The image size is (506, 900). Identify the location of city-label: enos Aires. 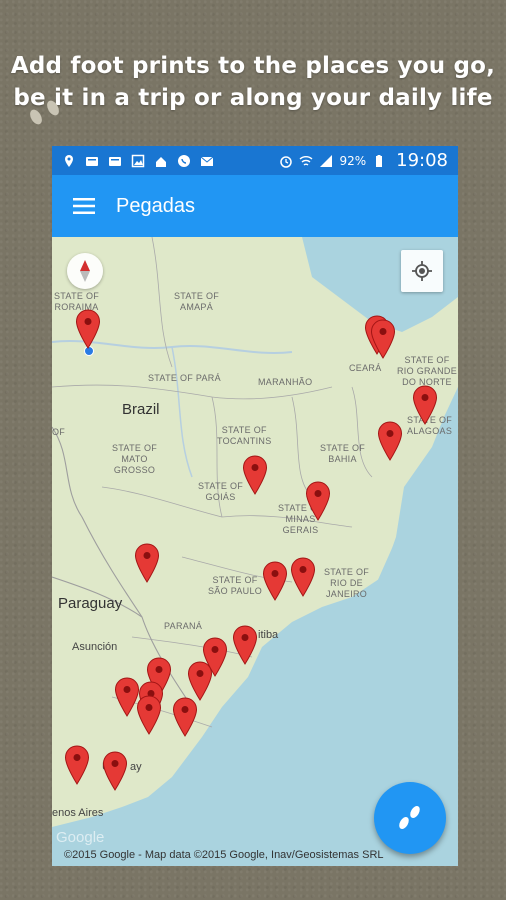
(78, 813).